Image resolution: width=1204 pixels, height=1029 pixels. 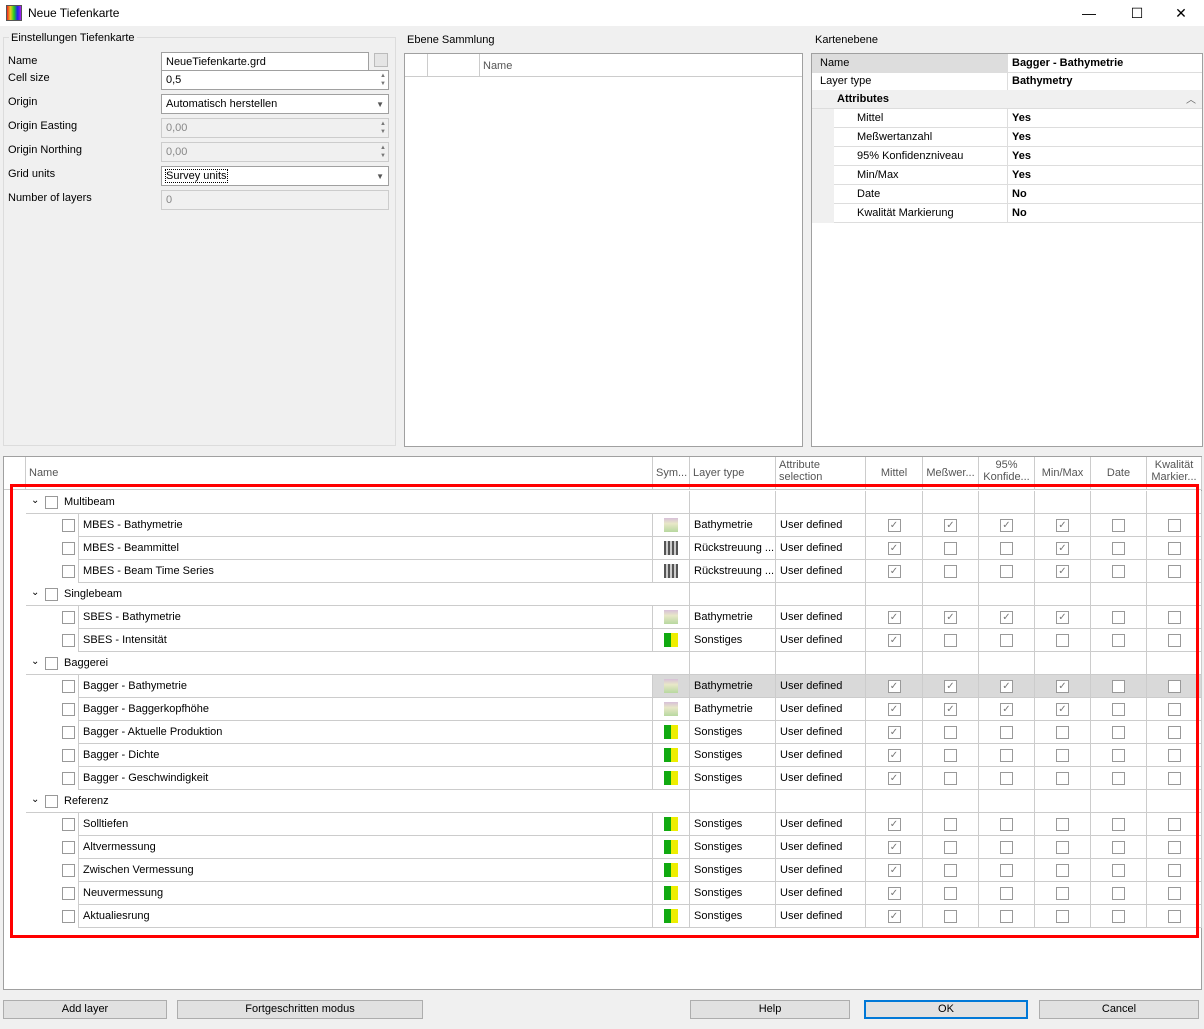 I want to click on layers-label: Number of layers, so click(x=50, y=198).